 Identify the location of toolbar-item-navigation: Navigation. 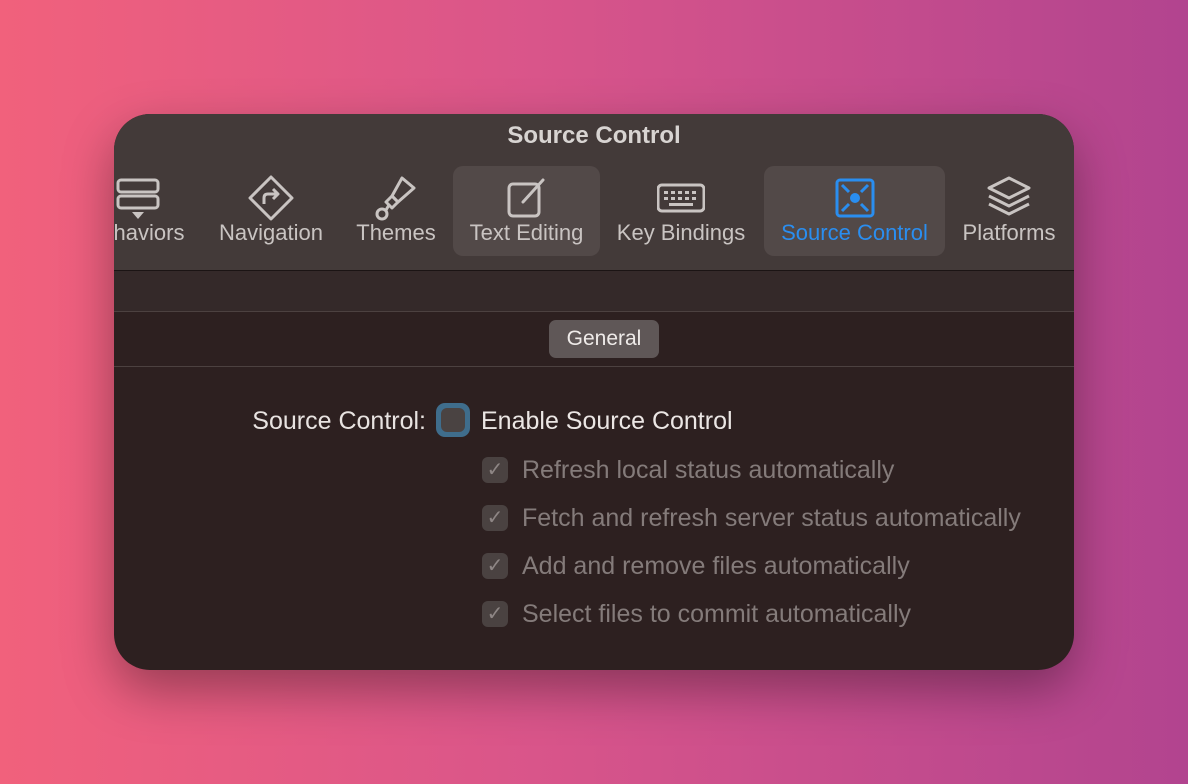
(271, 211).